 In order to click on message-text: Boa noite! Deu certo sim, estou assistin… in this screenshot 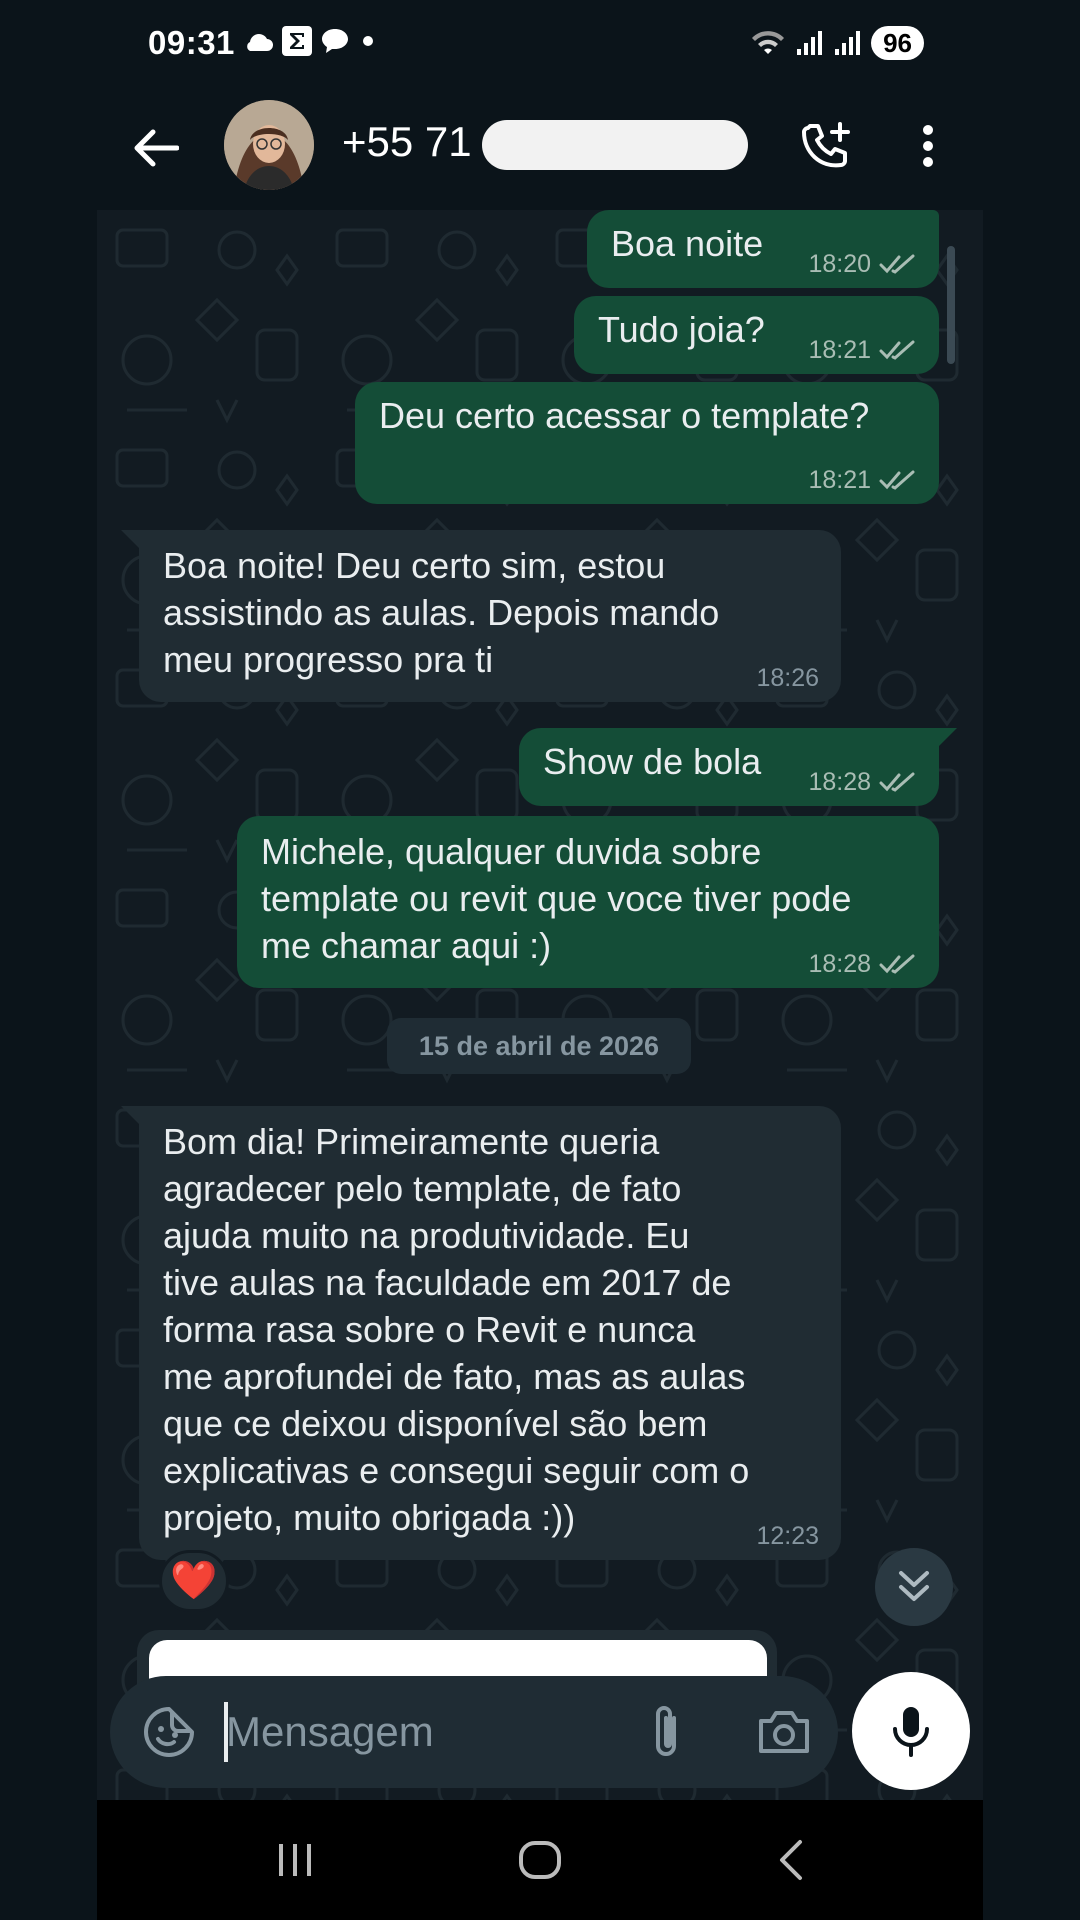, I will do `click(441, 612)`.